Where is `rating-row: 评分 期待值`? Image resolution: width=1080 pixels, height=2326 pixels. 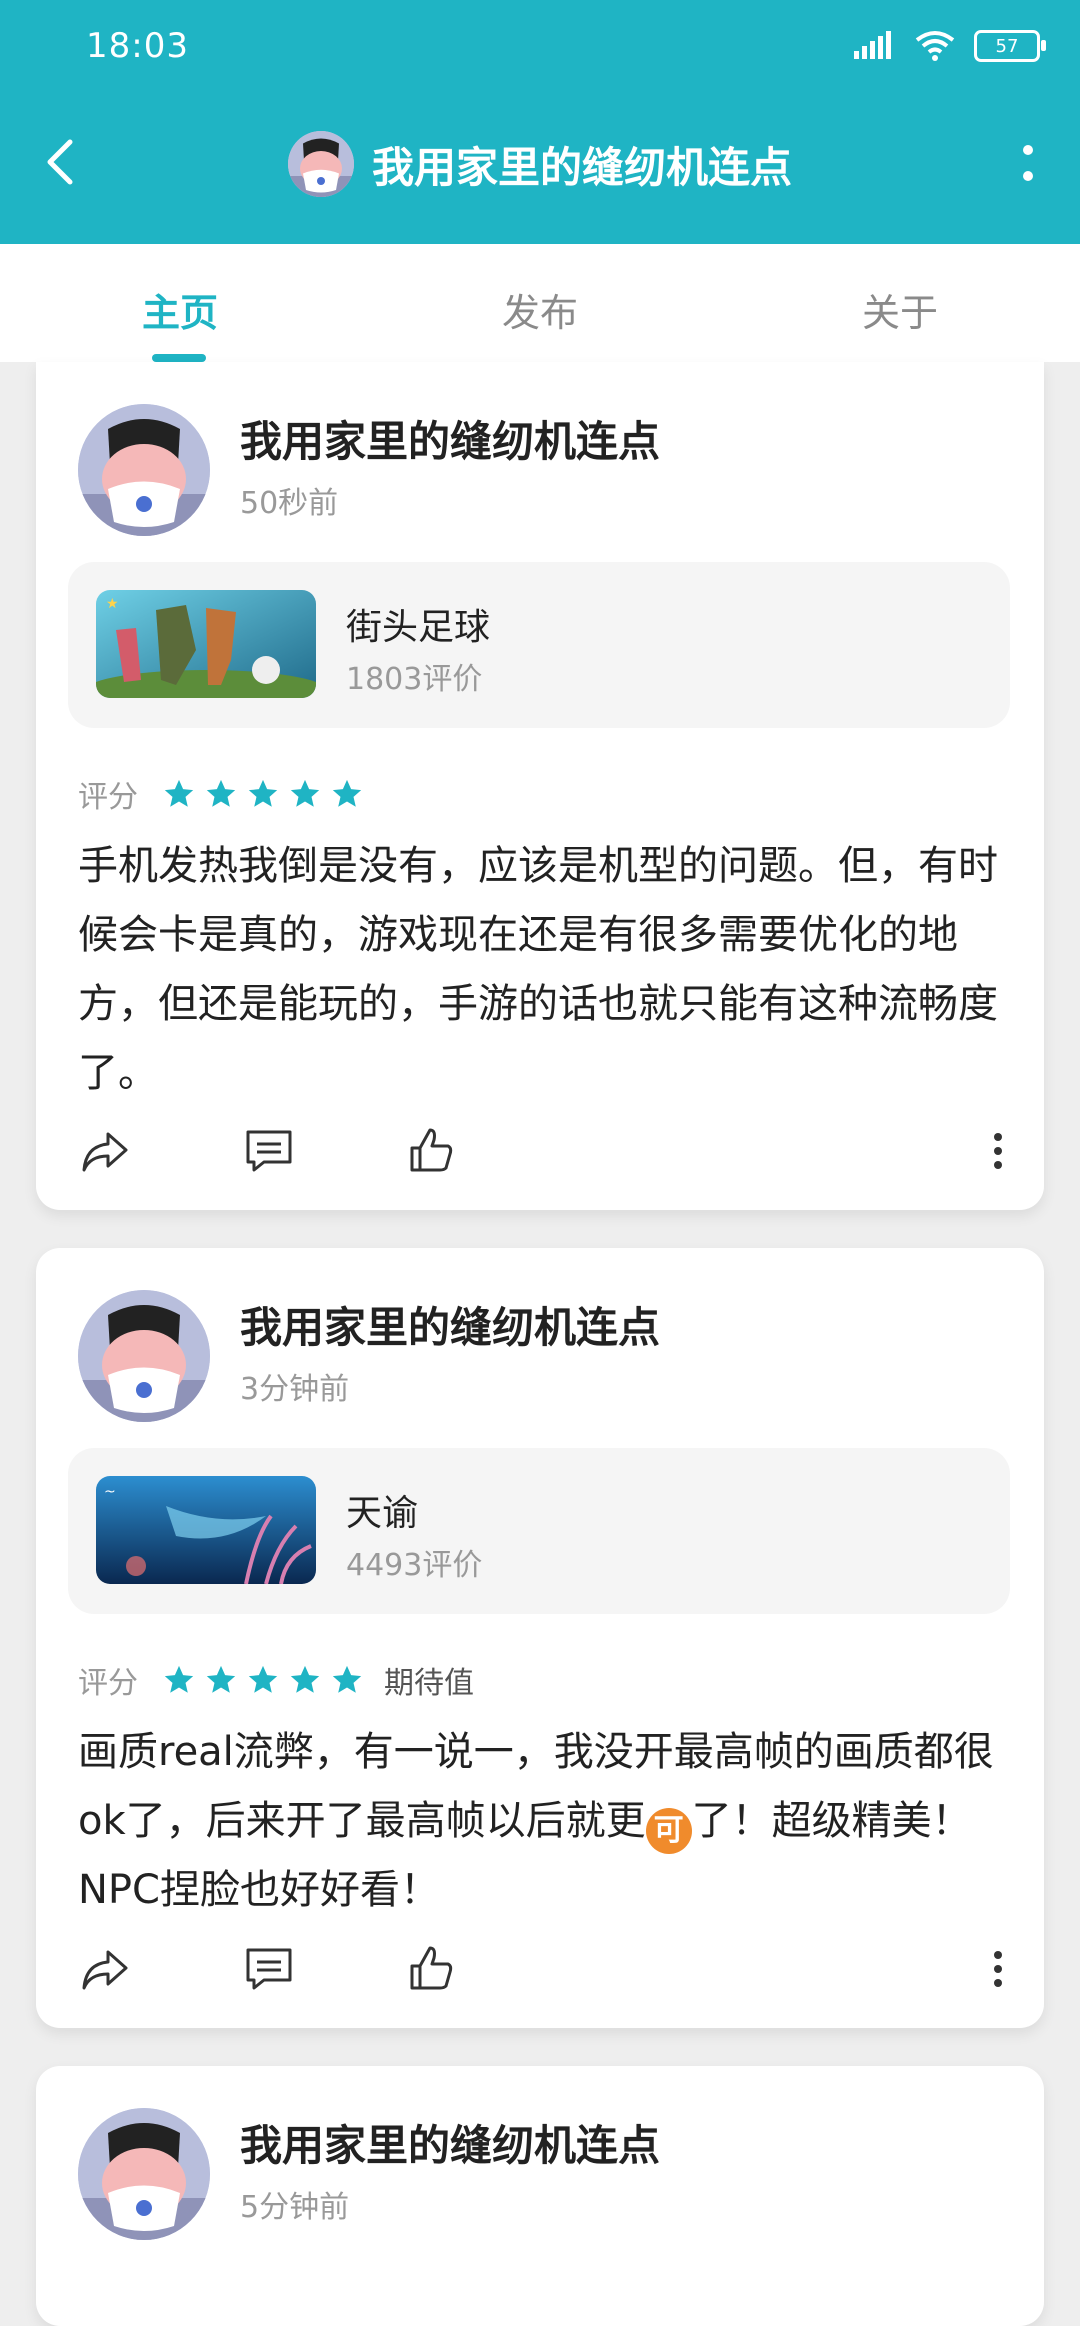
rating-row: 评分 期待值 is located at coordinates (276, 1680).